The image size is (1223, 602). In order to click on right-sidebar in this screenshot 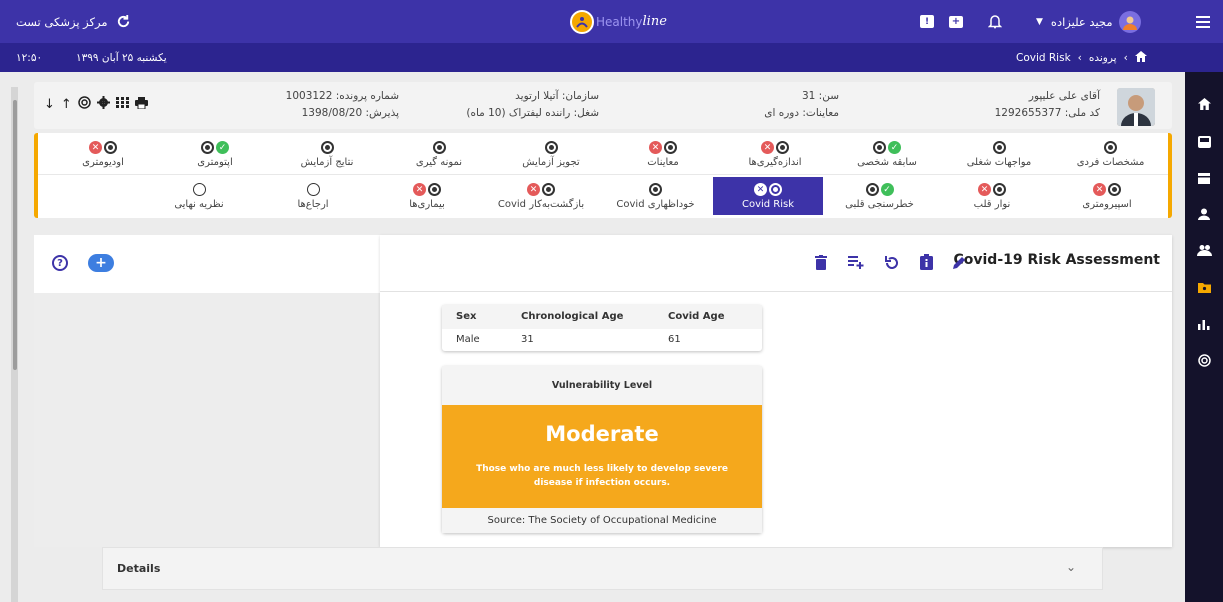, I will do `click(1204, 337)`.